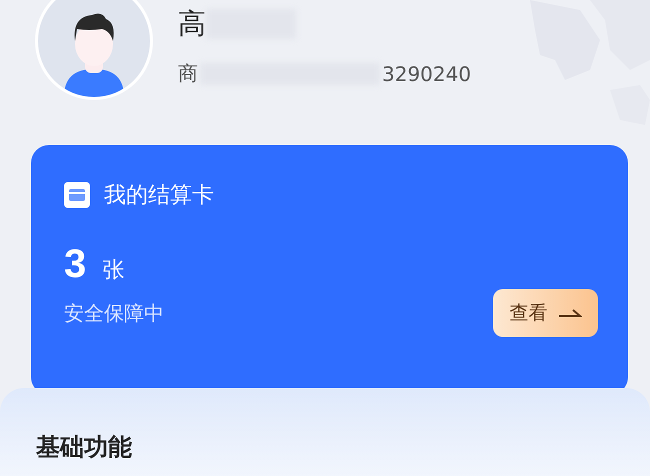 This screenshot has height=476, width=650. I want to click on section-title: 基础功能, so click(84, 447).